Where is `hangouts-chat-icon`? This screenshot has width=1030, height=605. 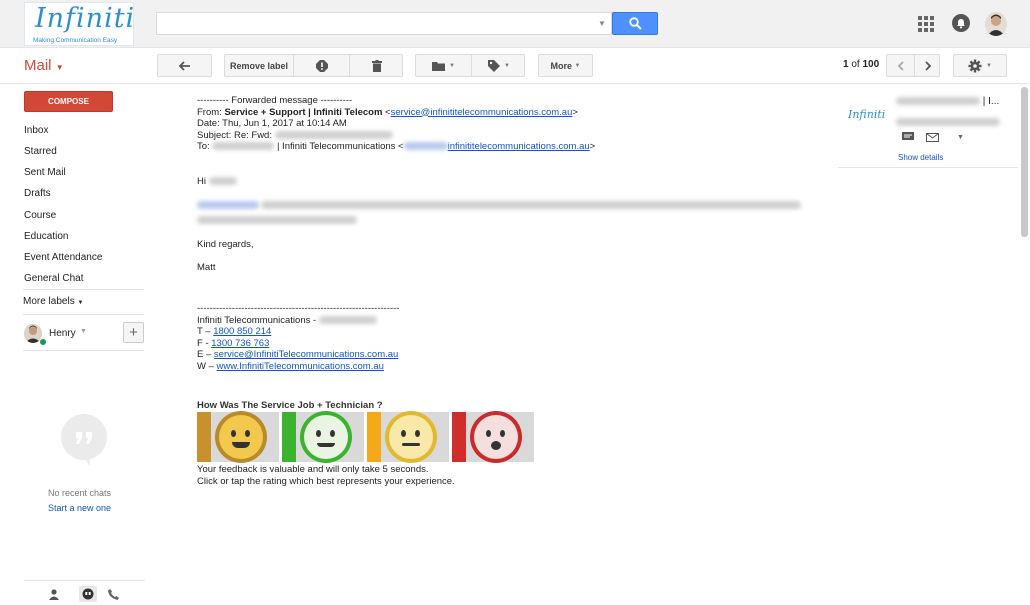 hangouts-chat-icon is located at coordinates (88, 594).